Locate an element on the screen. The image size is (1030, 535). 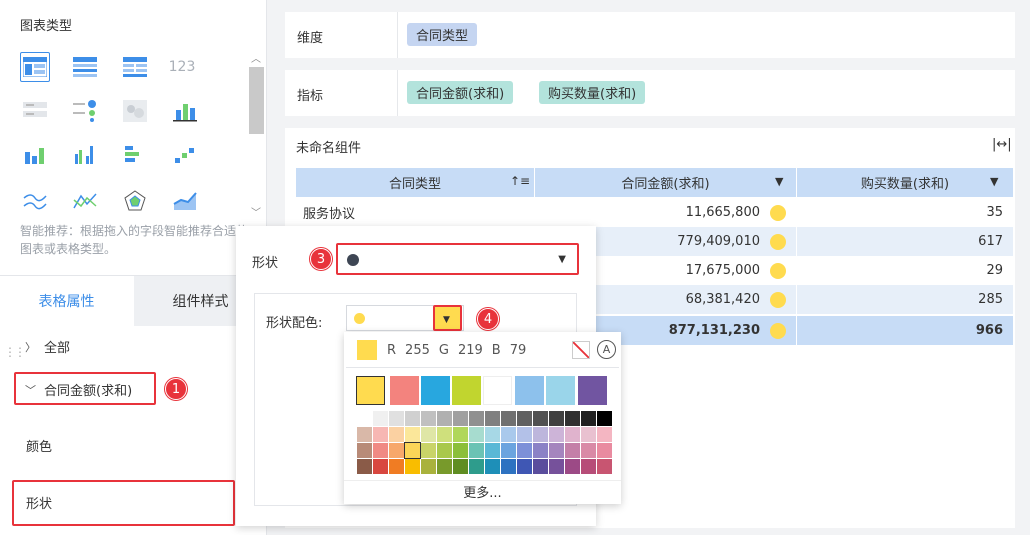
red-value-input: 255 is located at coordinates (417, 350).